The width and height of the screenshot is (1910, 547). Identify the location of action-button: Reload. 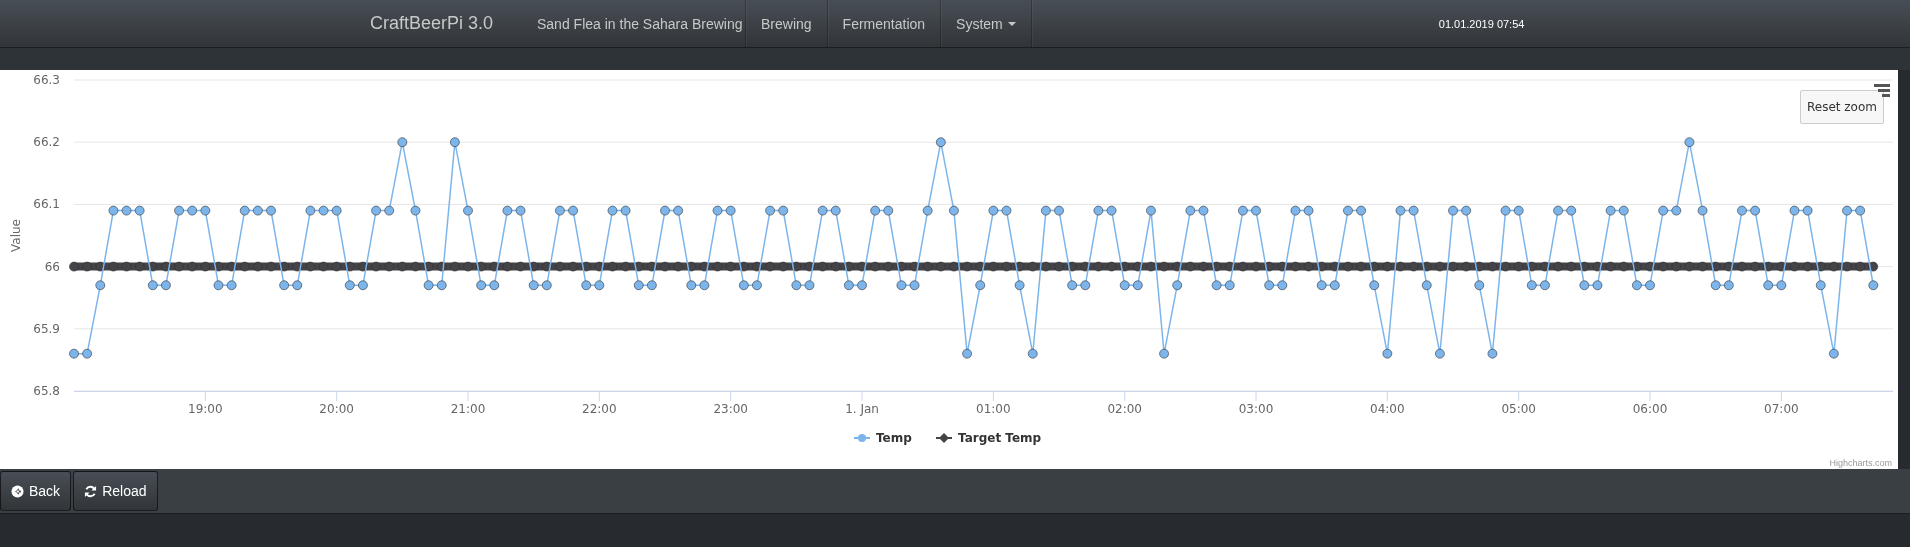
(115, 491).